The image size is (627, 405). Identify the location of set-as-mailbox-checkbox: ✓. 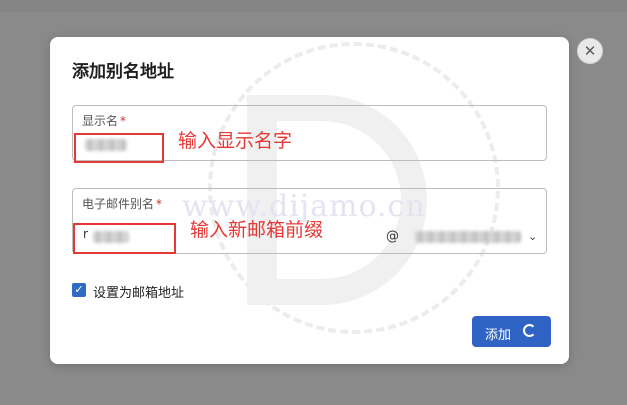
(79, 290).